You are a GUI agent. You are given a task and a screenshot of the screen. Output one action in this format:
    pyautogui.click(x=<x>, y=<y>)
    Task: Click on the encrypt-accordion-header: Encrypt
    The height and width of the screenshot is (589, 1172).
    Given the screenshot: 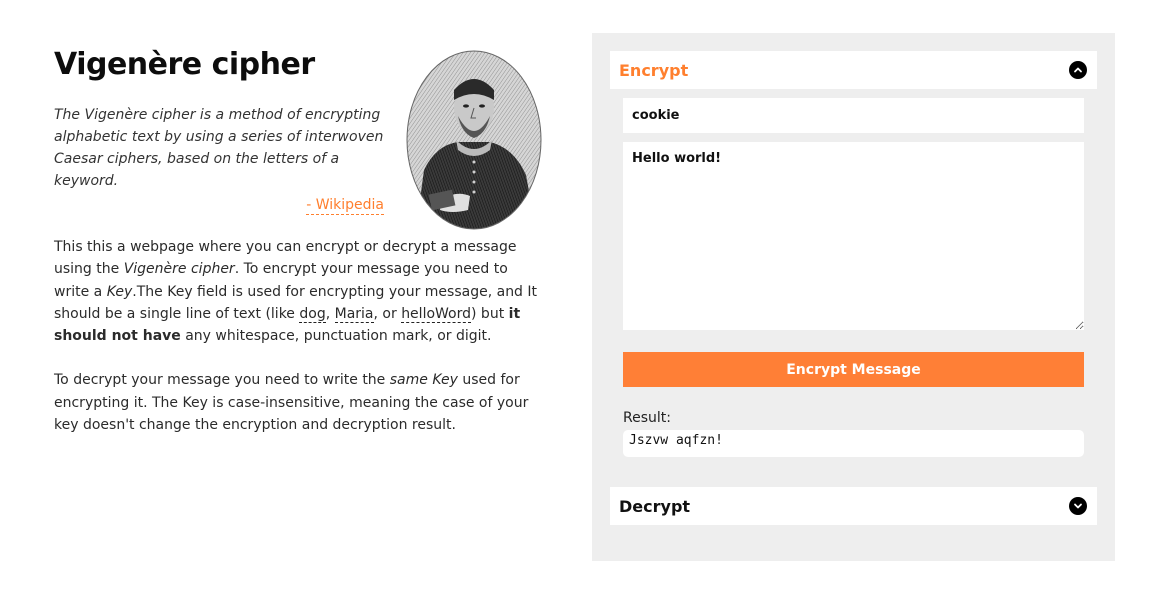 What is the action you would take?
    pyautogui.click(x=853, y=70)
    